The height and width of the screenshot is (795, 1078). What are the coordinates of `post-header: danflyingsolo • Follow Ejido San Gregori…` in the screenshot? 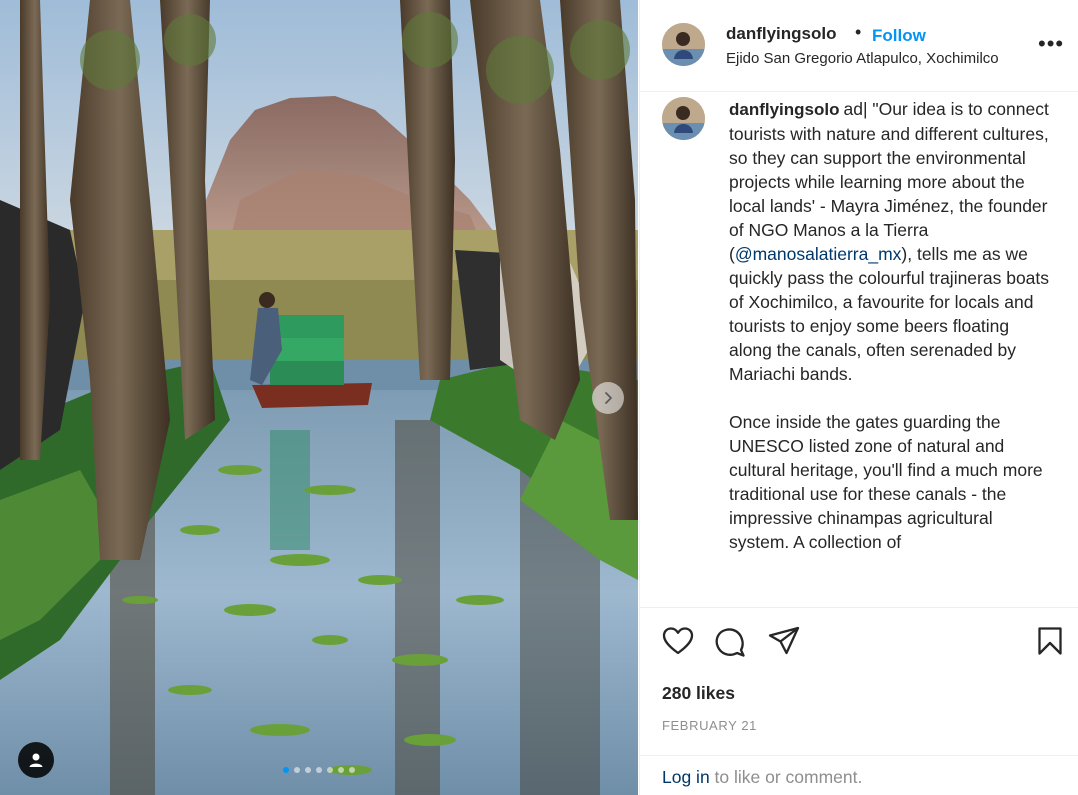 It's located at (859, 46).